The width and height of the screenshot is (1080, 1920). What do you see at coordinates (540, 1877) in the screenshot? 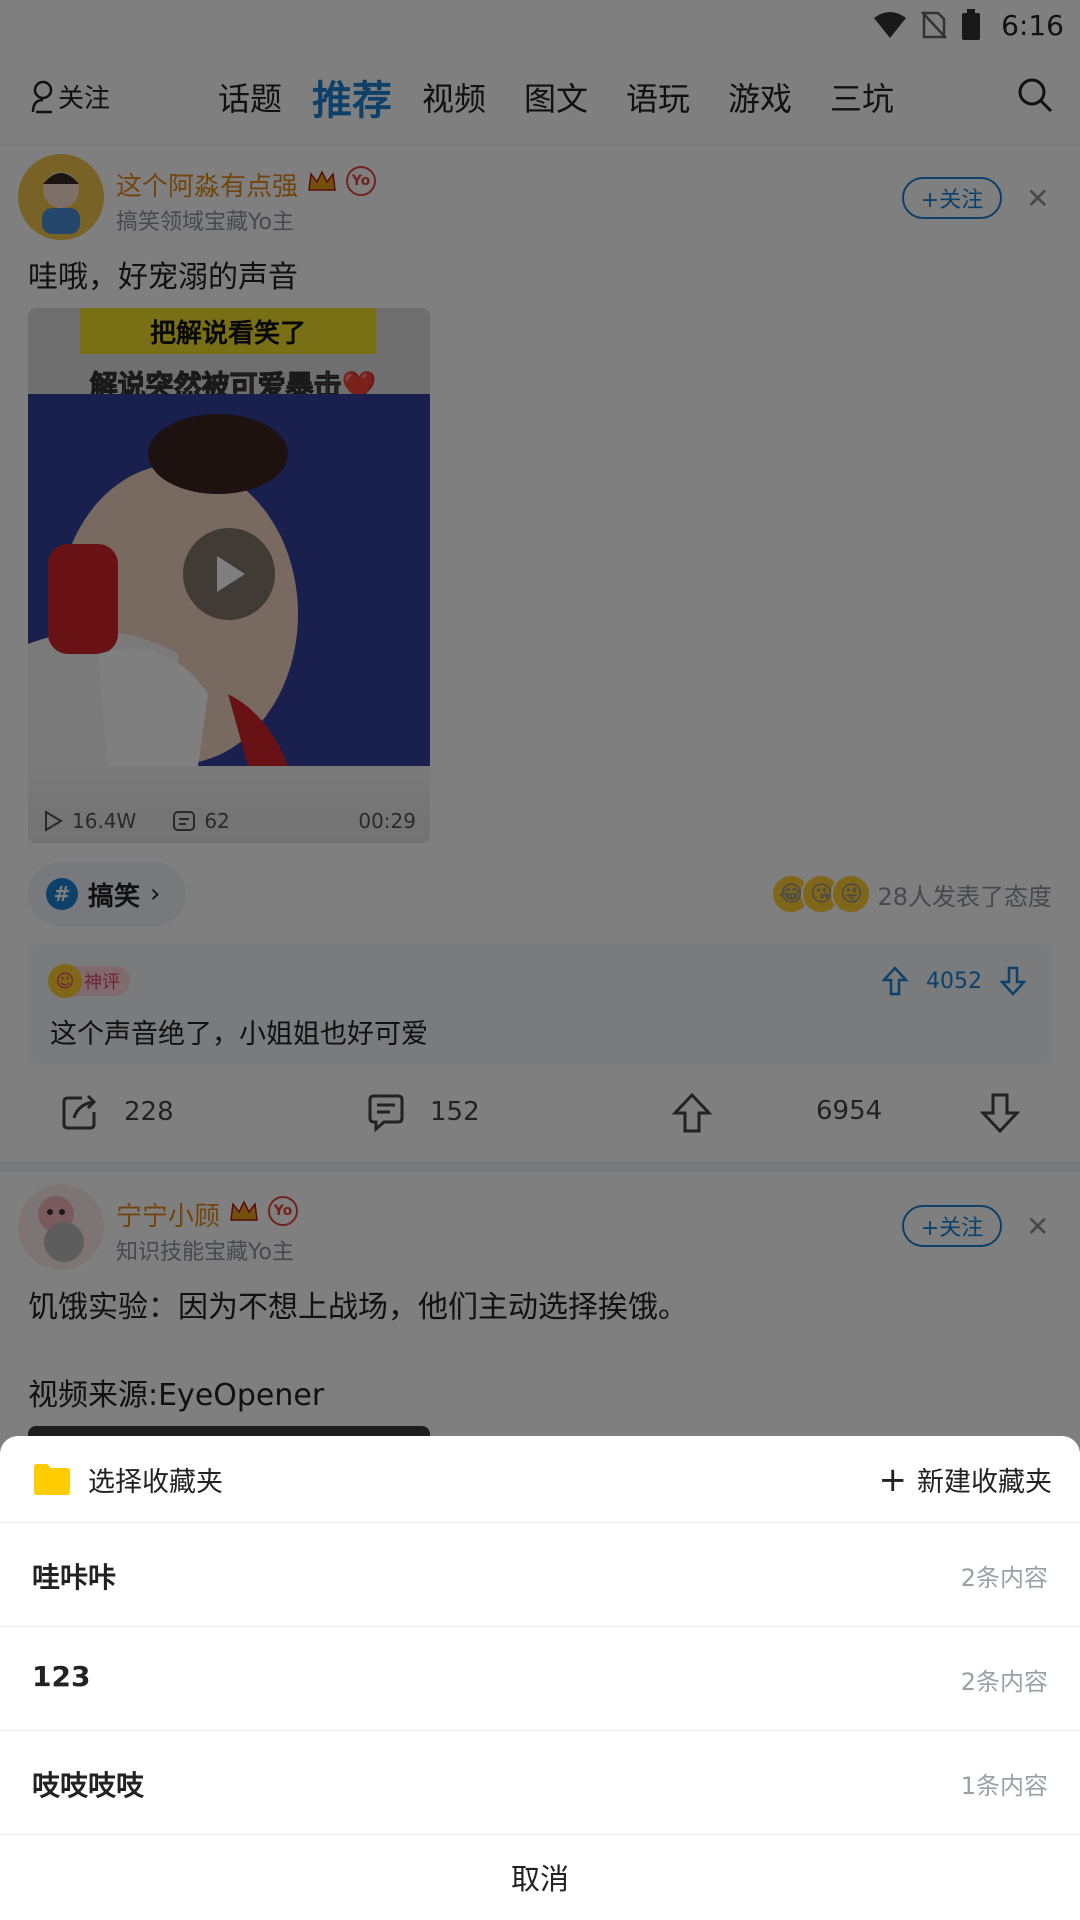
I see `cancel-button: 取消` at bounding box center [540, 1877].